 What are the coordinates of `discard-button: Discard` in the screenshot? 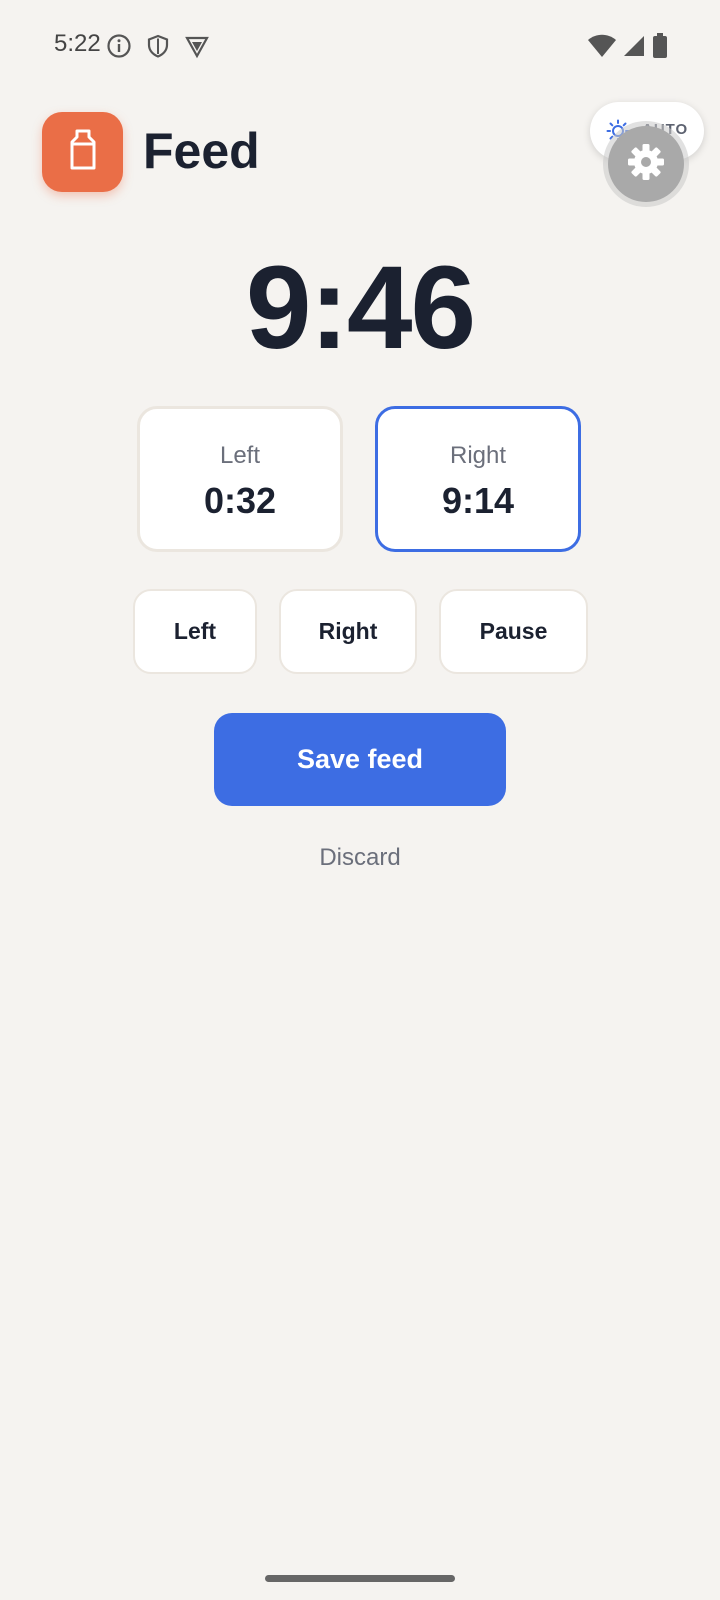 It's located at (360, 858).